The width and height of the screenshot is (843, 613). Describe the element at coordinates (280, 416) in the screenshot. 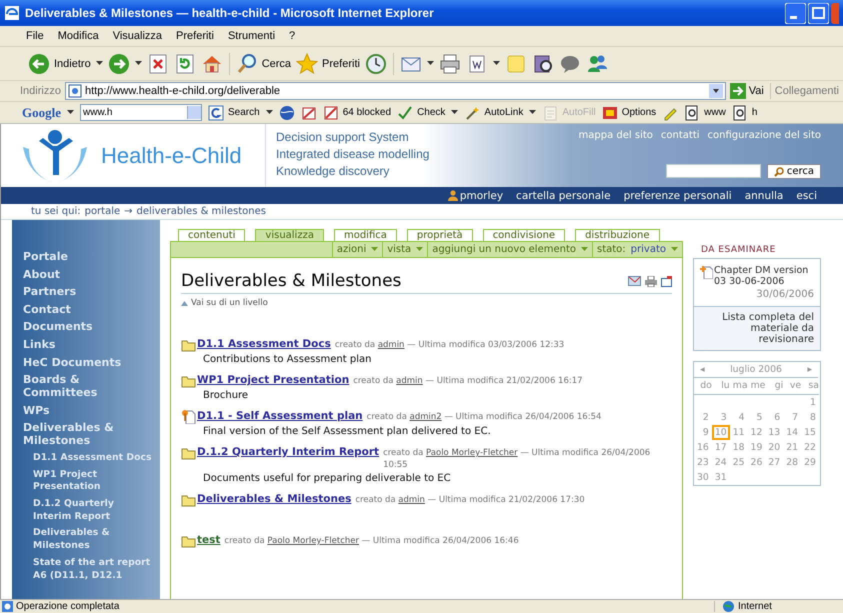

I see `item-title-link: D1.1 - Self Assessment plan` at that location.